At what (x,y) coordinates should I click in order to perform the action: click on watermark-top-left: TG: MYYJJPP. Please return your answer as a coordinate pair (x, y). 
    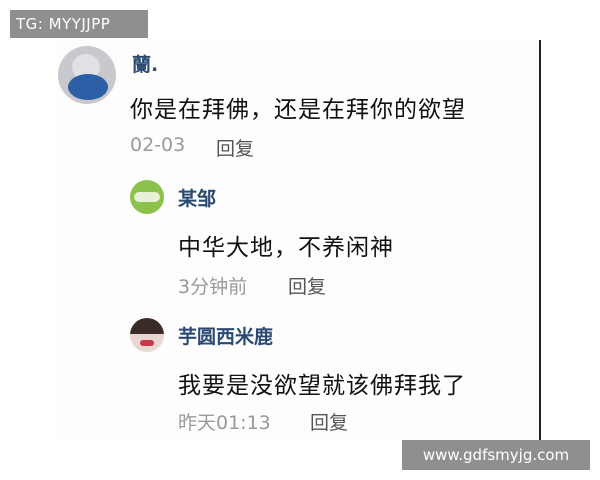
    Looking at the image, I should click on (79, 24).